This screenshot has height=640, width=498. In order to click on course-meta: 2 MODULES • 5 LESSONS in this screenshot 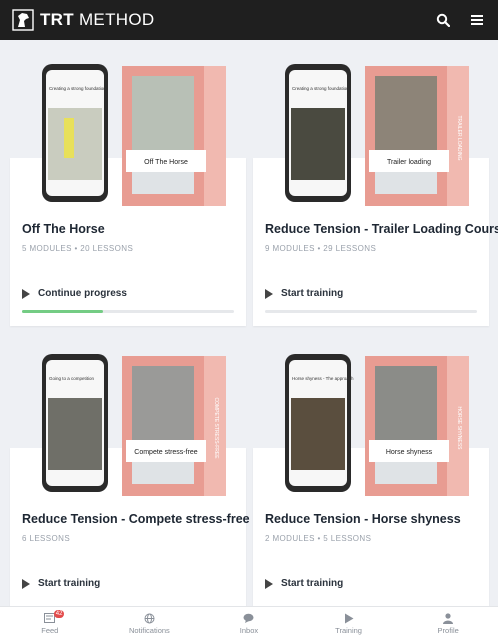, I will do `click(318, 538)`.